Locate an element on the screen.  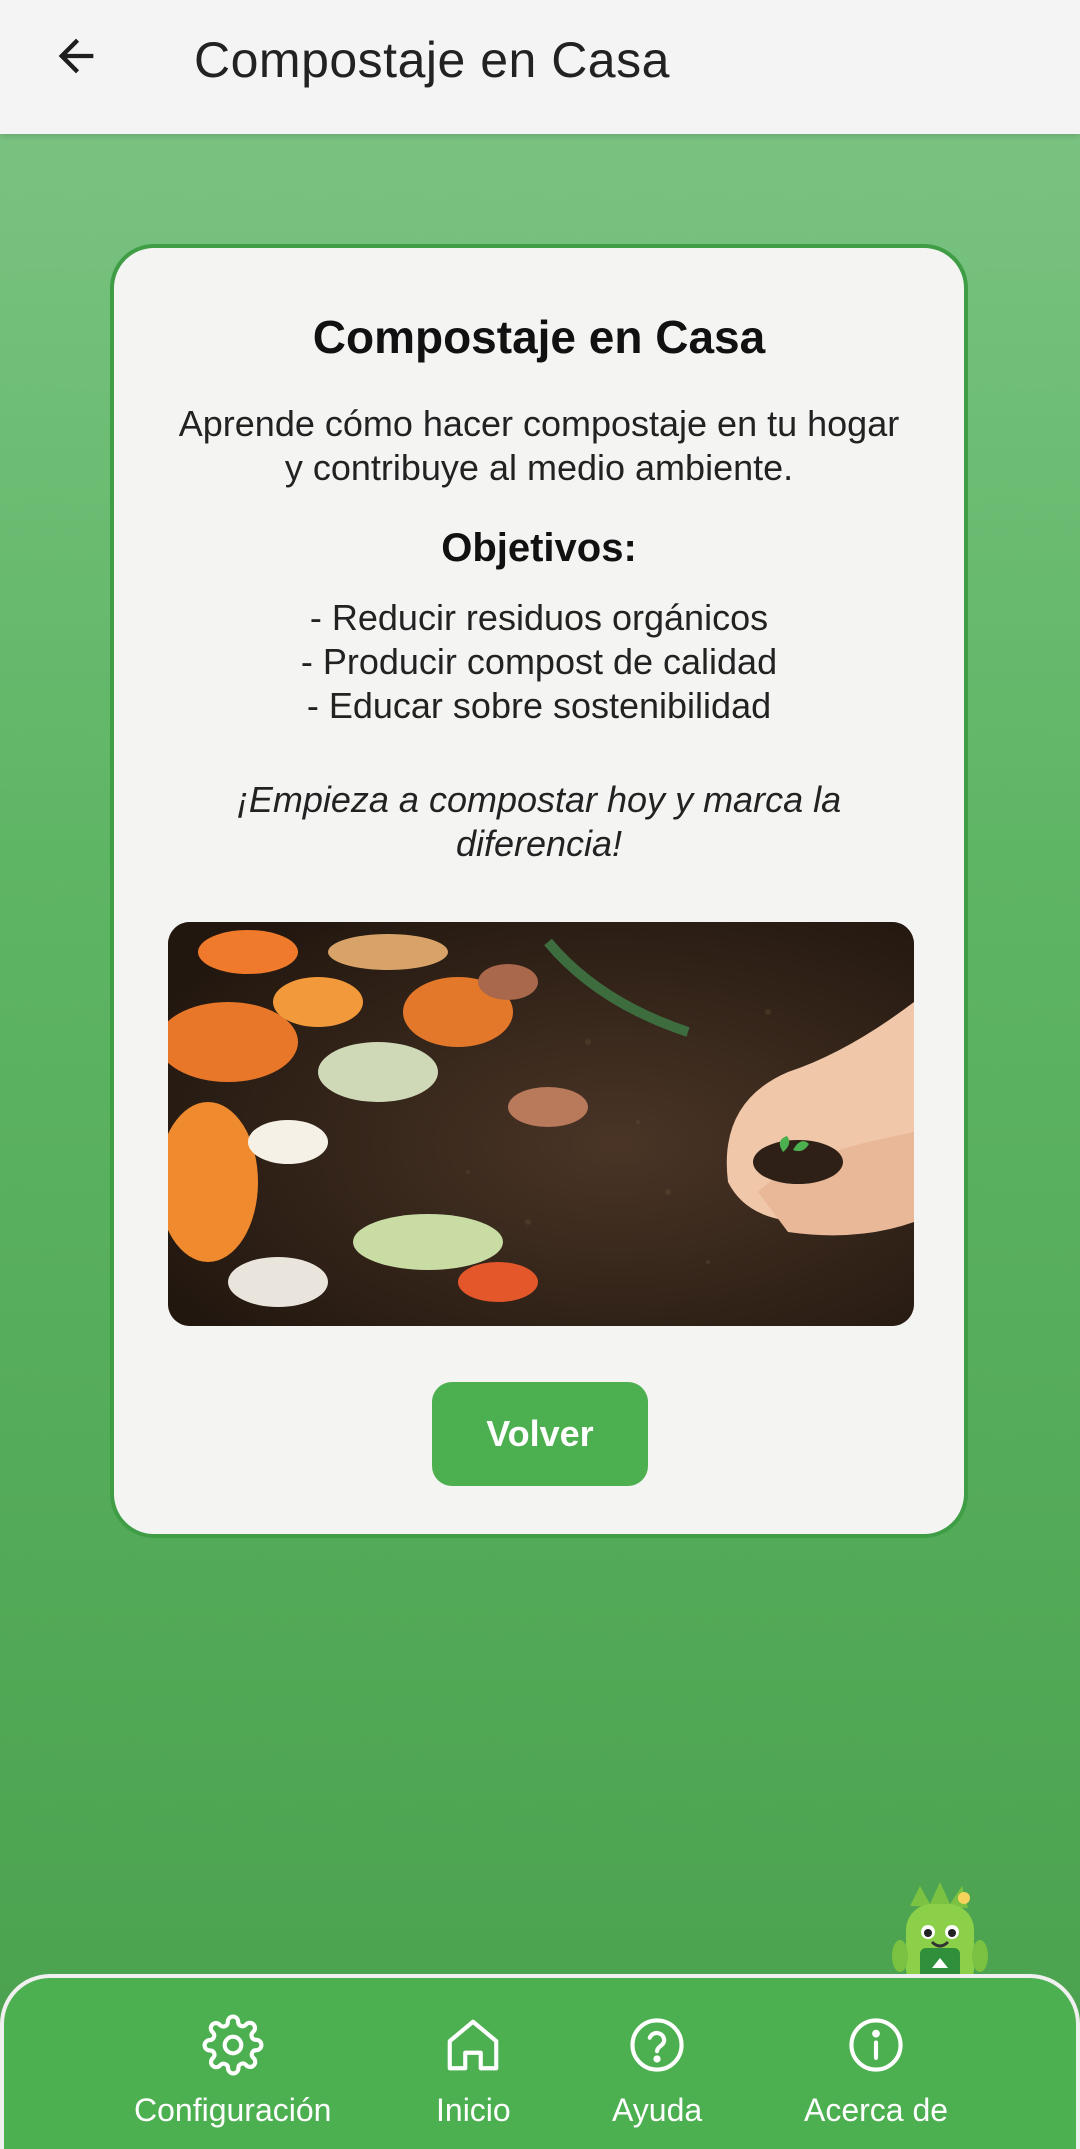
nav-item-configuracion: Configuración is located at coordinates (232, 2071).